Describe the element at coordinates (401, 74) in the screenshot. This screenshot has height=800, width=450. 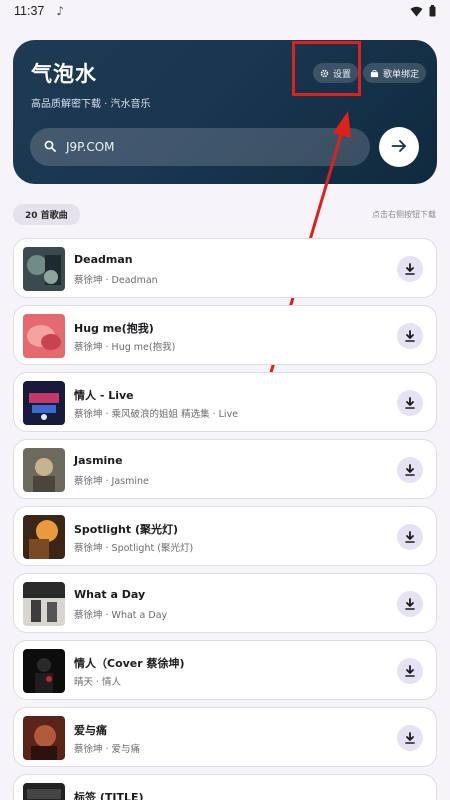
I see `playlist-bind-label: 歌单绑定` at that location.